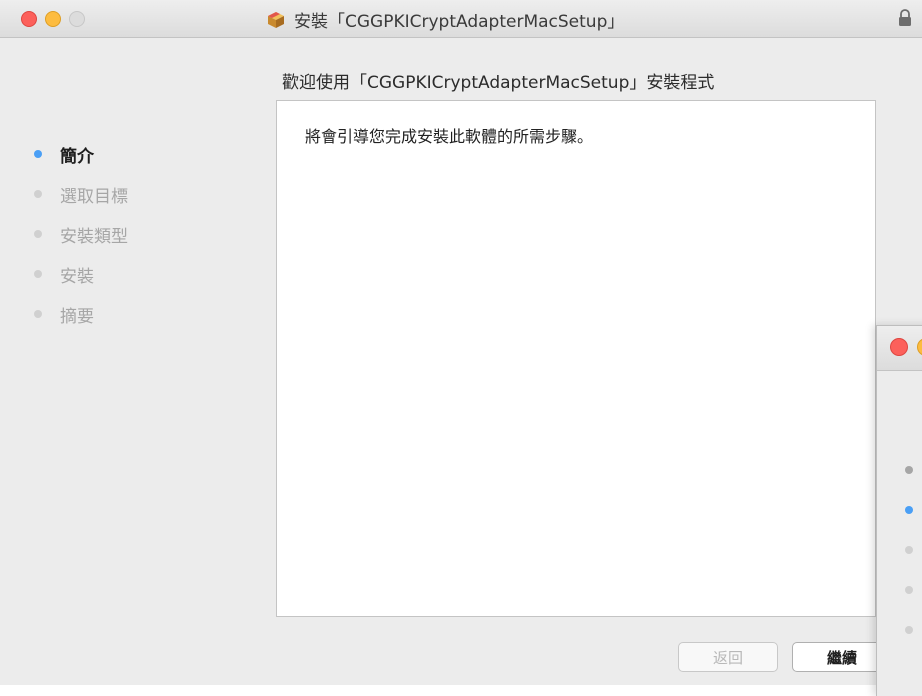 This screenshot has width=922, height=696. I want to click on step-install: 安裝, so click(81, 274).